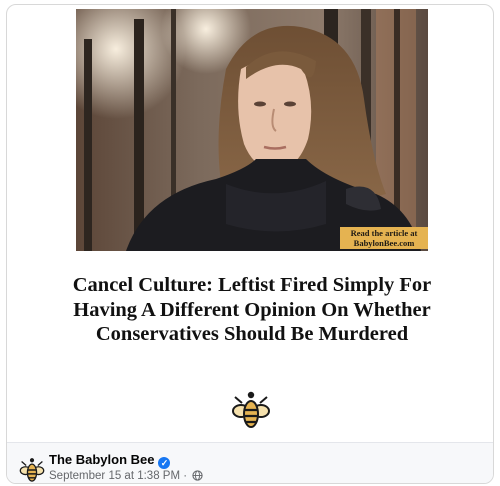 The image size is (500, 486). Describe the element at coordinates (114, 476) in the screenshot. I see `post-timestamp: September 15 at 1:38 PM` at that location.